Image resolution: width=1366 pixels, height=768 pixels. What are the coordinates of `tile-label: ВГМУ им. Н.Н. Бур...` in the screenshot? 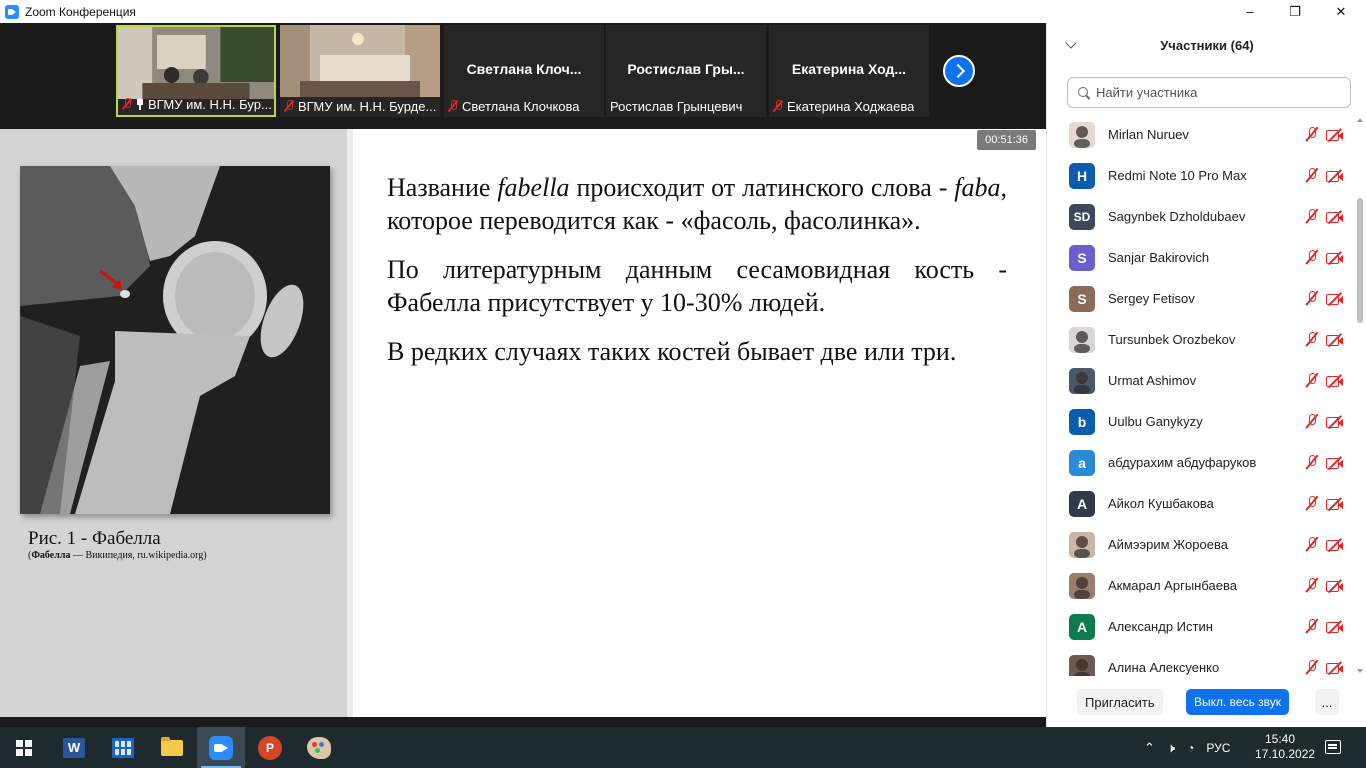 It's located at (197, 104).